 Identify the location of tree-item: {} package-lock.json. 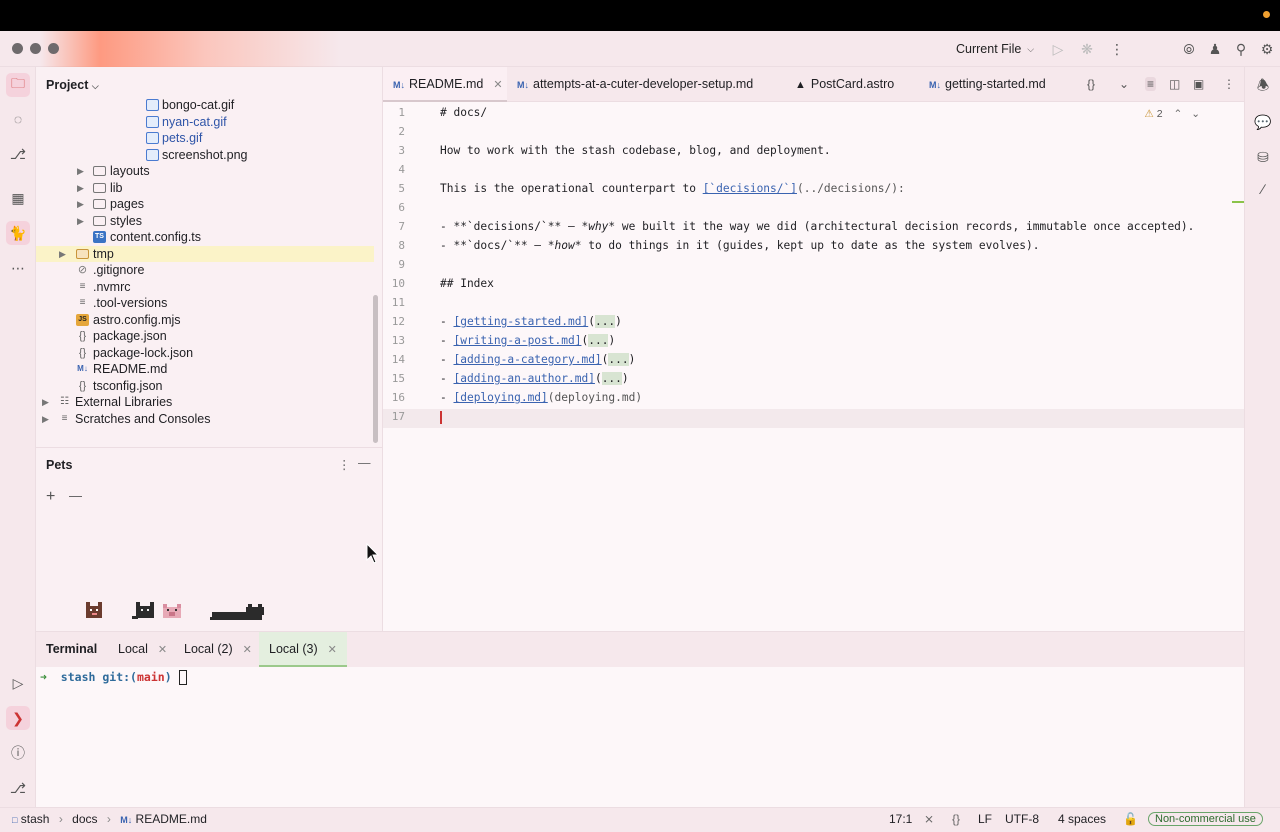
(205, 353).